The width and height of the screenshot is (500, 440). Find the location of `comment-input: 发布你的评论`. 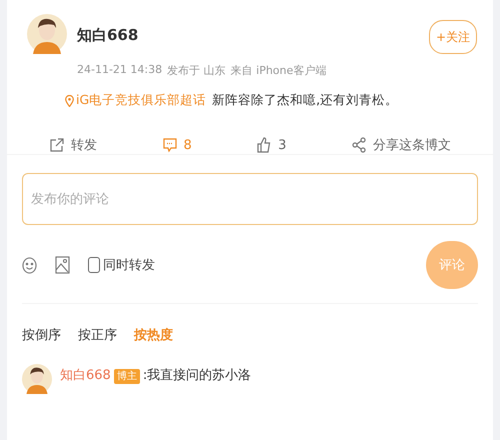

comment-input: 发布你的评论 is located at coordinates (250, 199).